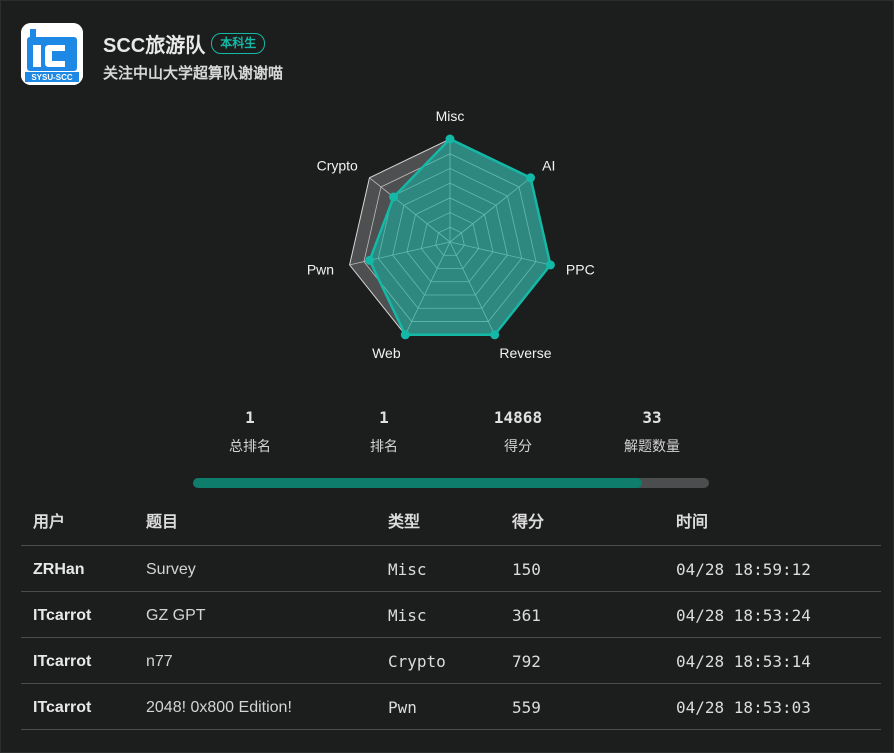  I want to click on radar-axis-label: Pwn, so click(320, 269).